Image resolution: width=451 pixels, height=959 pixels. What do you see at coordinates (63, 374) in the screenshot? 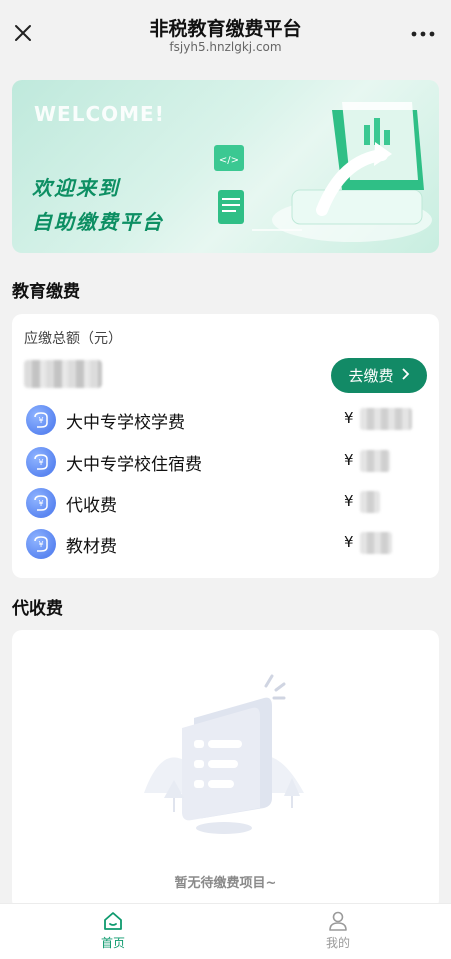
I see `total-amount-value-redacted` at bounding box center [63, 374].